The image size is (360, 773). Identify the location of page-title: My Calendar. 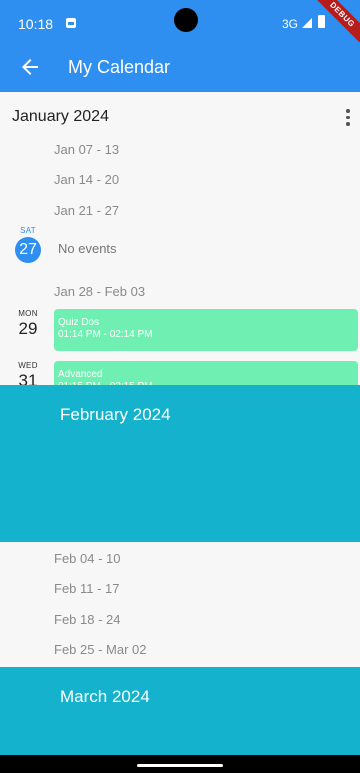
(119, 67).